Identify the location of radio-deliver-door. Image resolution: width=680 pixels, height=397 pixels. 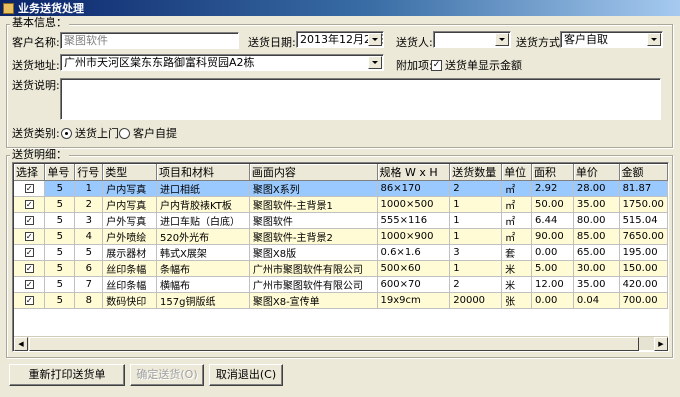
(66, 133).